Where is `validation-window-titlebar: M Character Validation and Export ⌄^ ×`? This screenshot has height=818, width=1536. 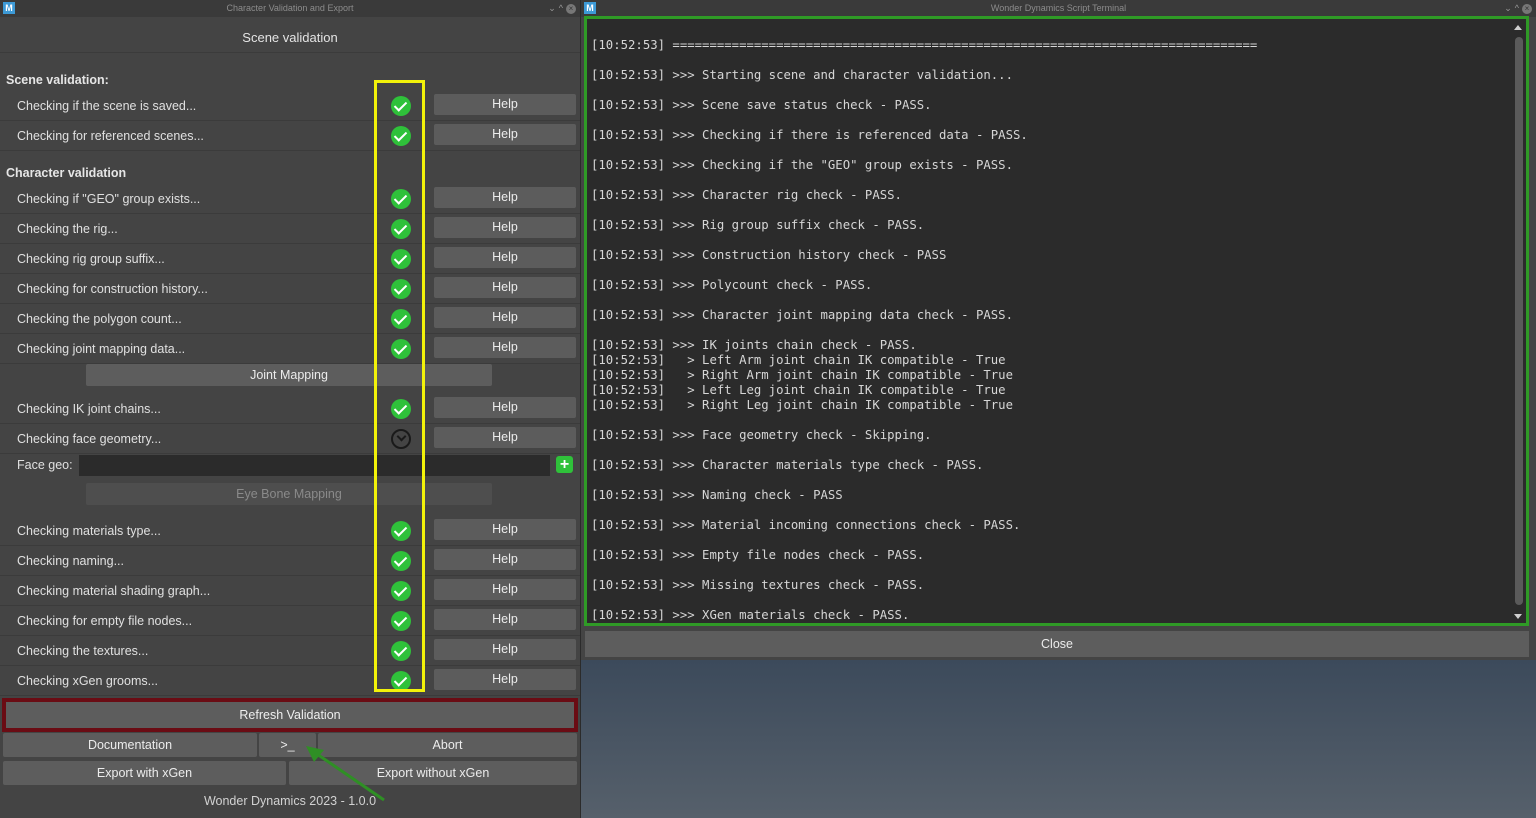 validation-window-titlebar: M Character Validation and Export ⌄^ × is located at coordinates (290, 8).